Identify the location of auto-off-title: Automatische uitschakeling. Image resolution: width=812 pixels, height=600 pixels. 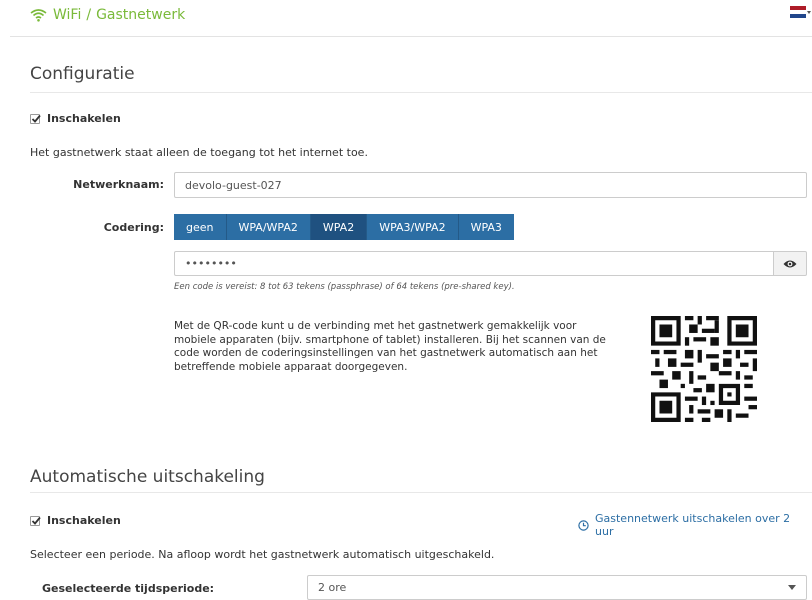
(147, 477).